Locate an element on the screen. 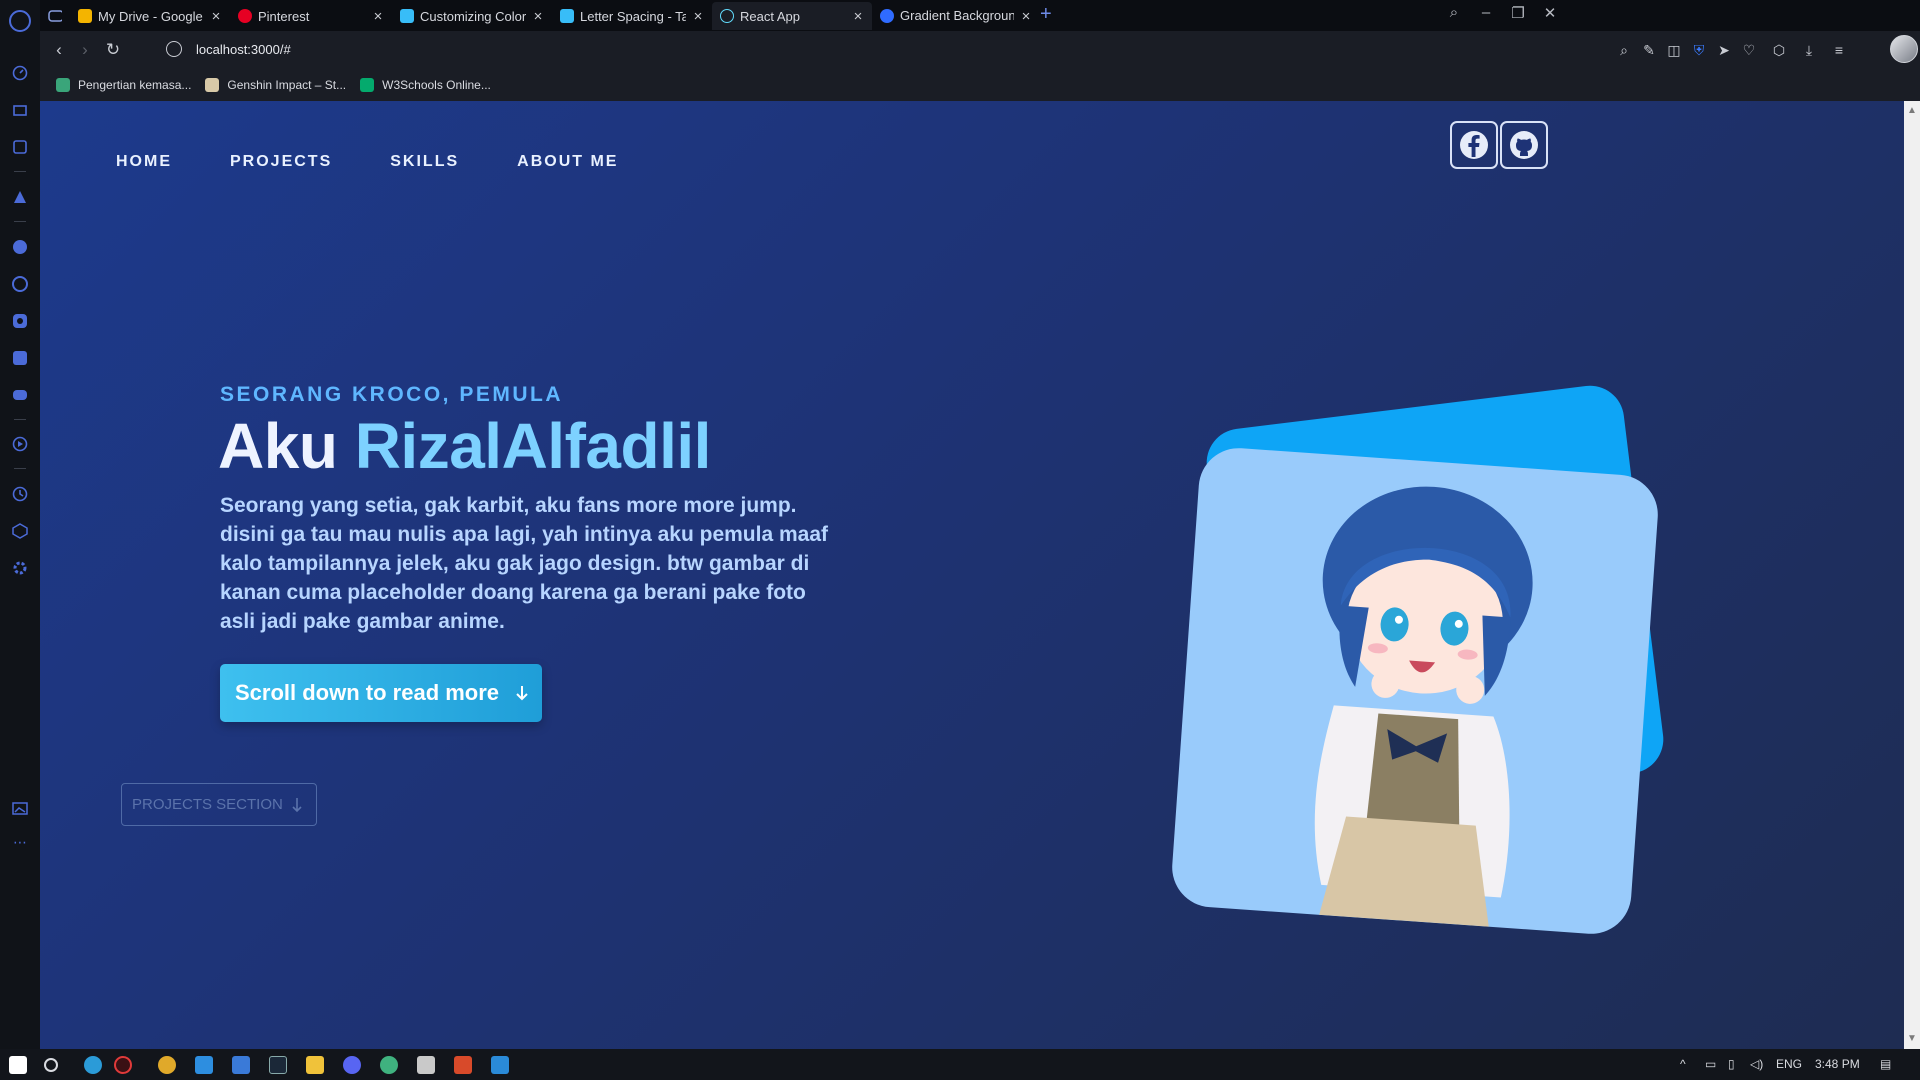 The height and width of the screenshot is (1080, 1920). extensions-cube-icon is located at coordinates (20, 531).